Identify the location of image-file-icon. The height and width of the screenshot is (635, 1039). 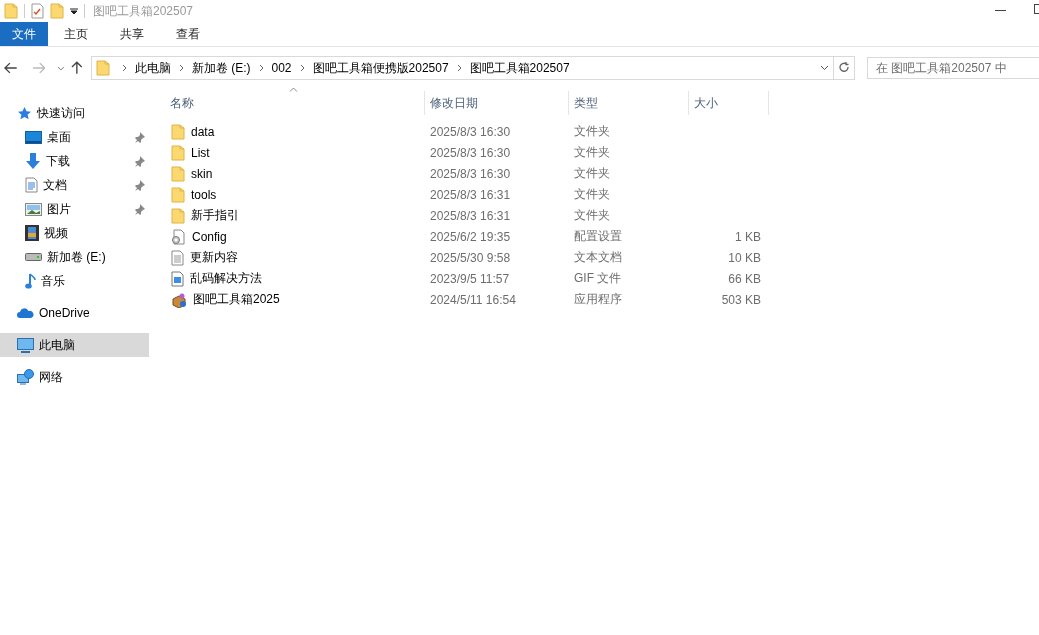
(177, 278).